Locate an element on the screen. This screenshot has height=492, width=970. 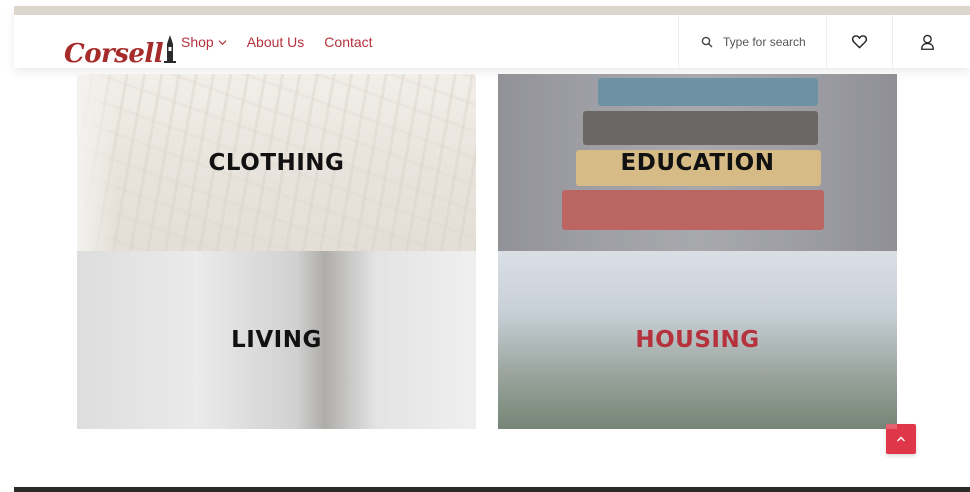
nav-item-label: About Us is located at coordinates (275, 42).